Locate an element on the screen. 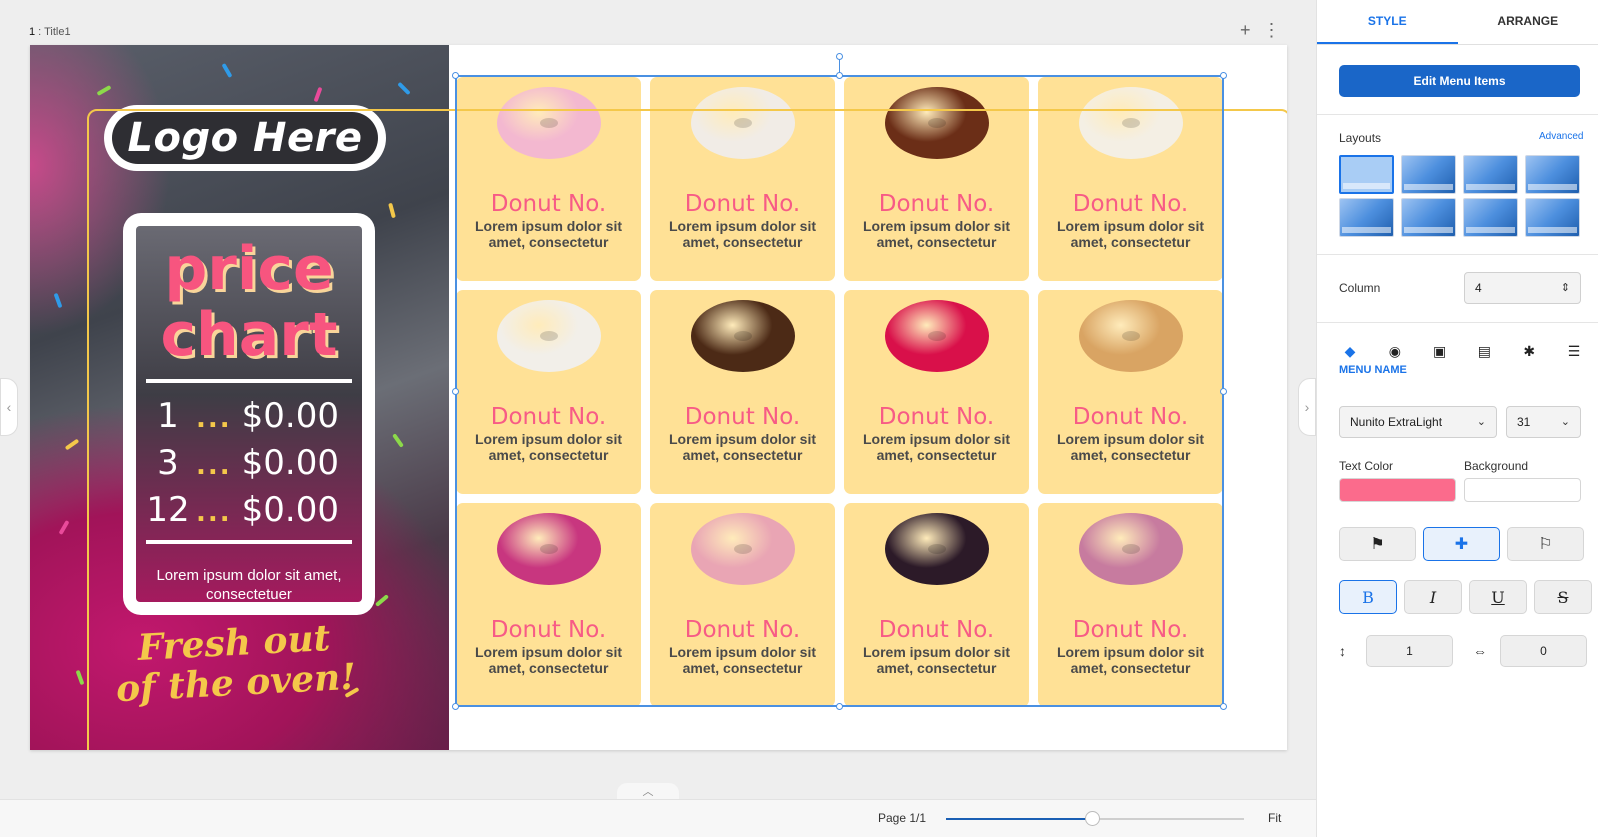 This screenshot has width=1598, height=837. letter-spacing-input: 0 is located at coordinates (1543, 651).